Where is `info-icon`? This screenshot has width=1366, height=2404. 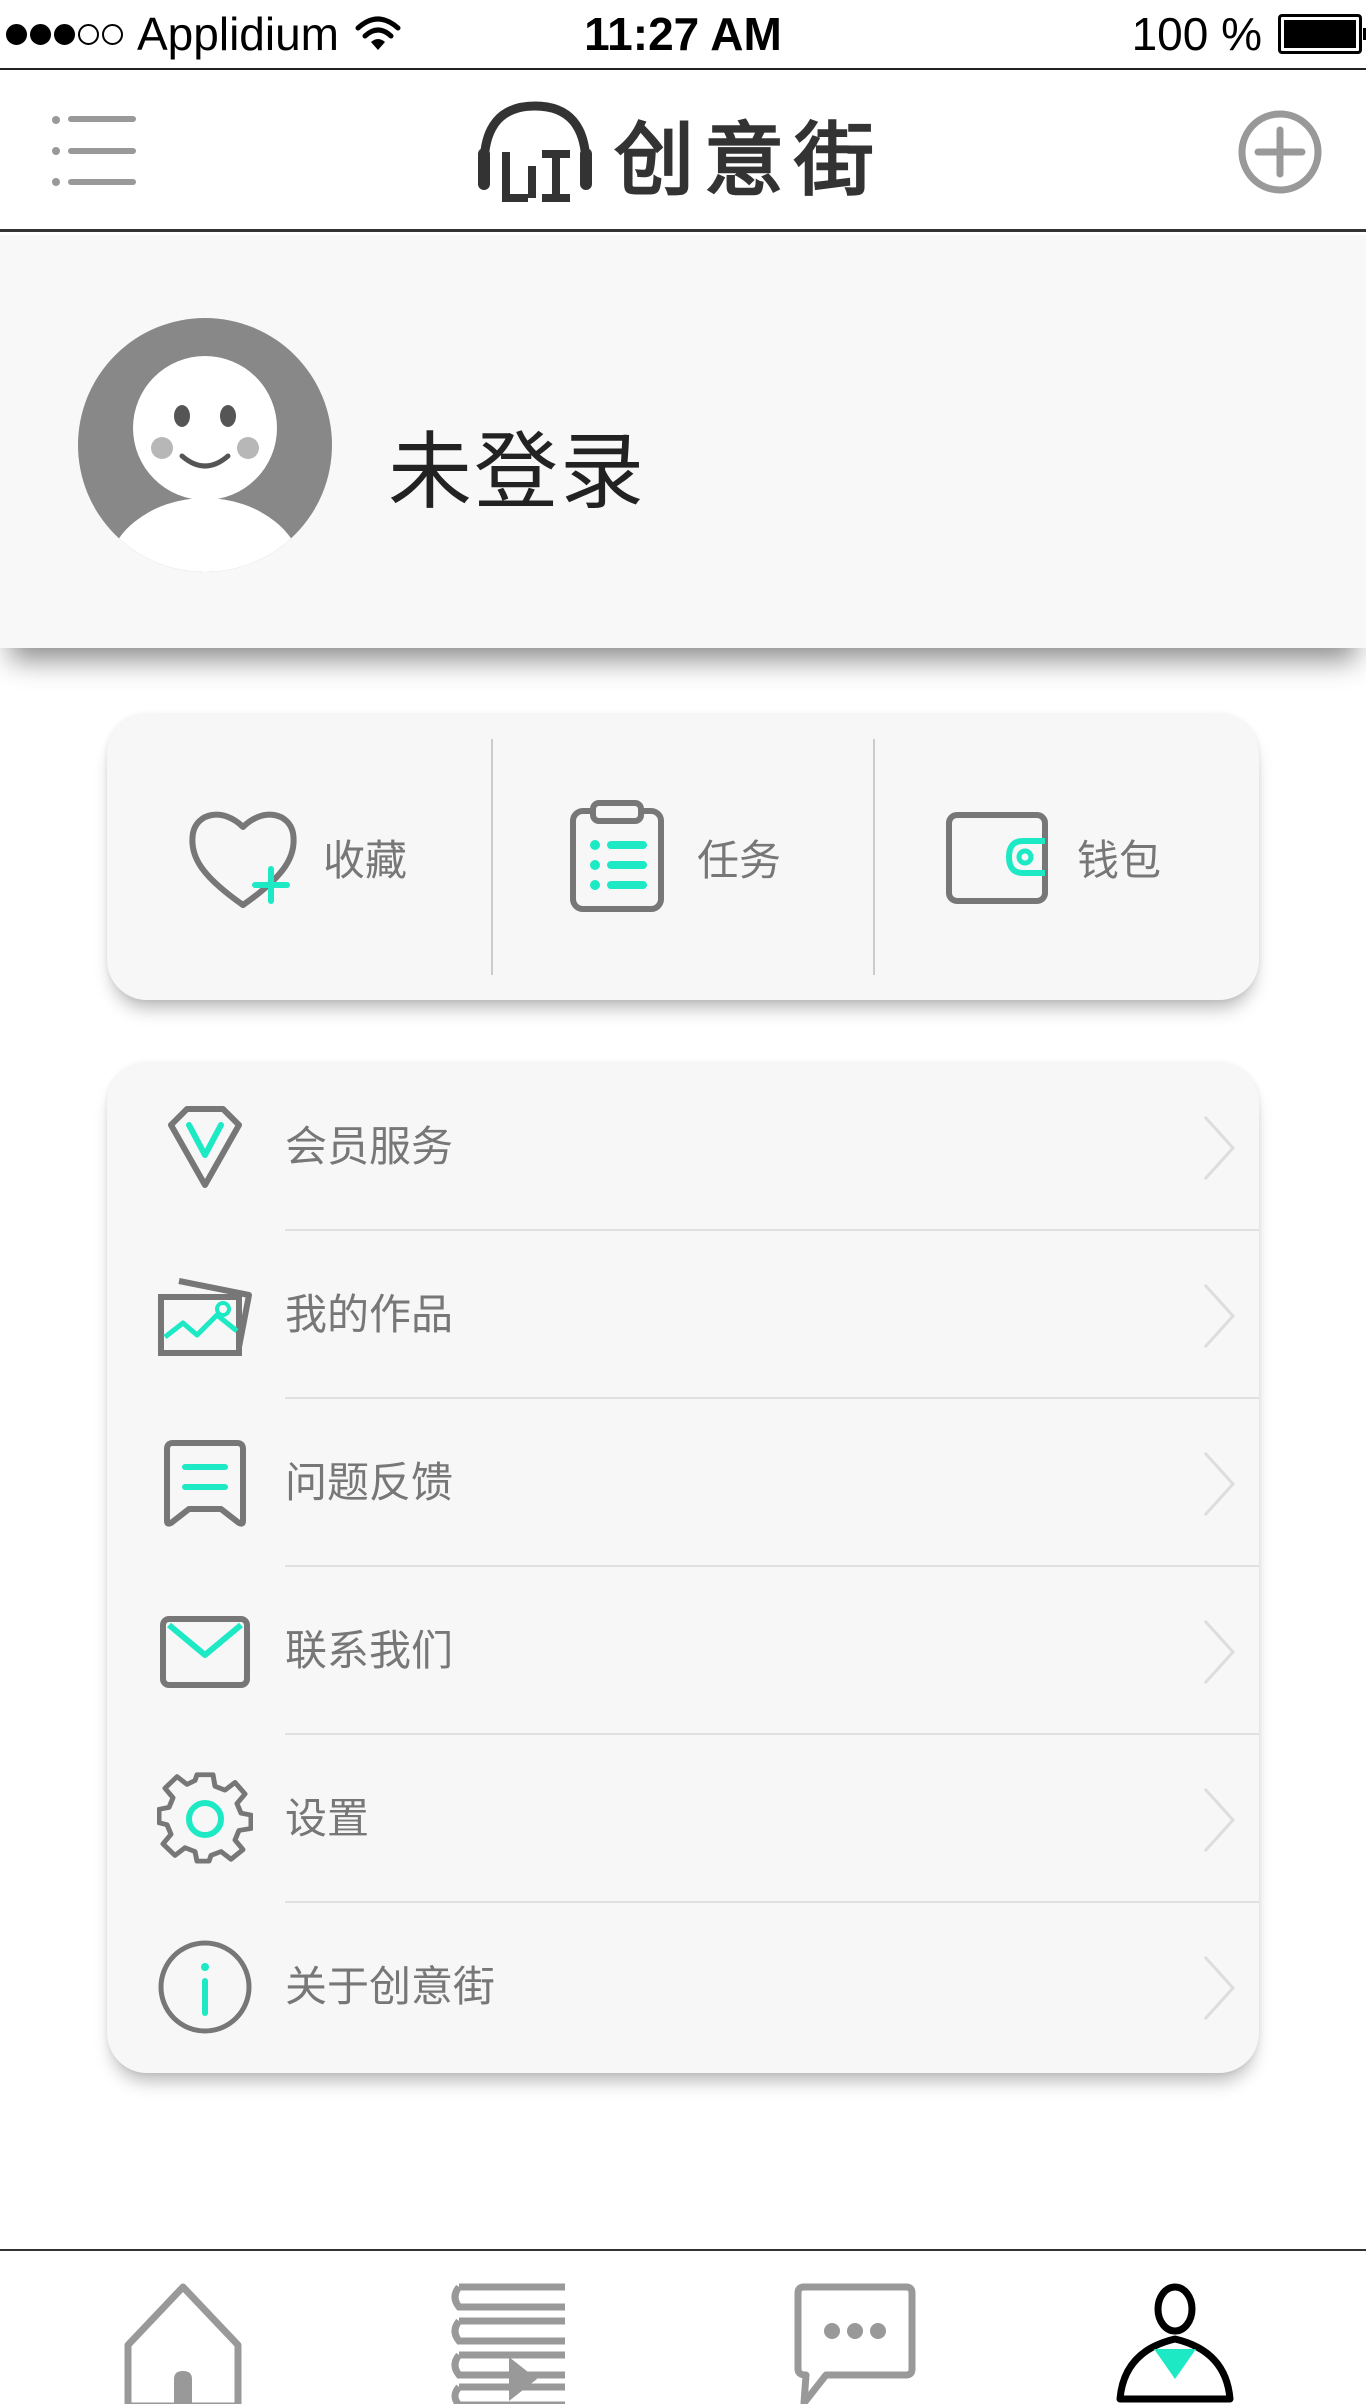 info-icon is located at coordinates (205, 1987).